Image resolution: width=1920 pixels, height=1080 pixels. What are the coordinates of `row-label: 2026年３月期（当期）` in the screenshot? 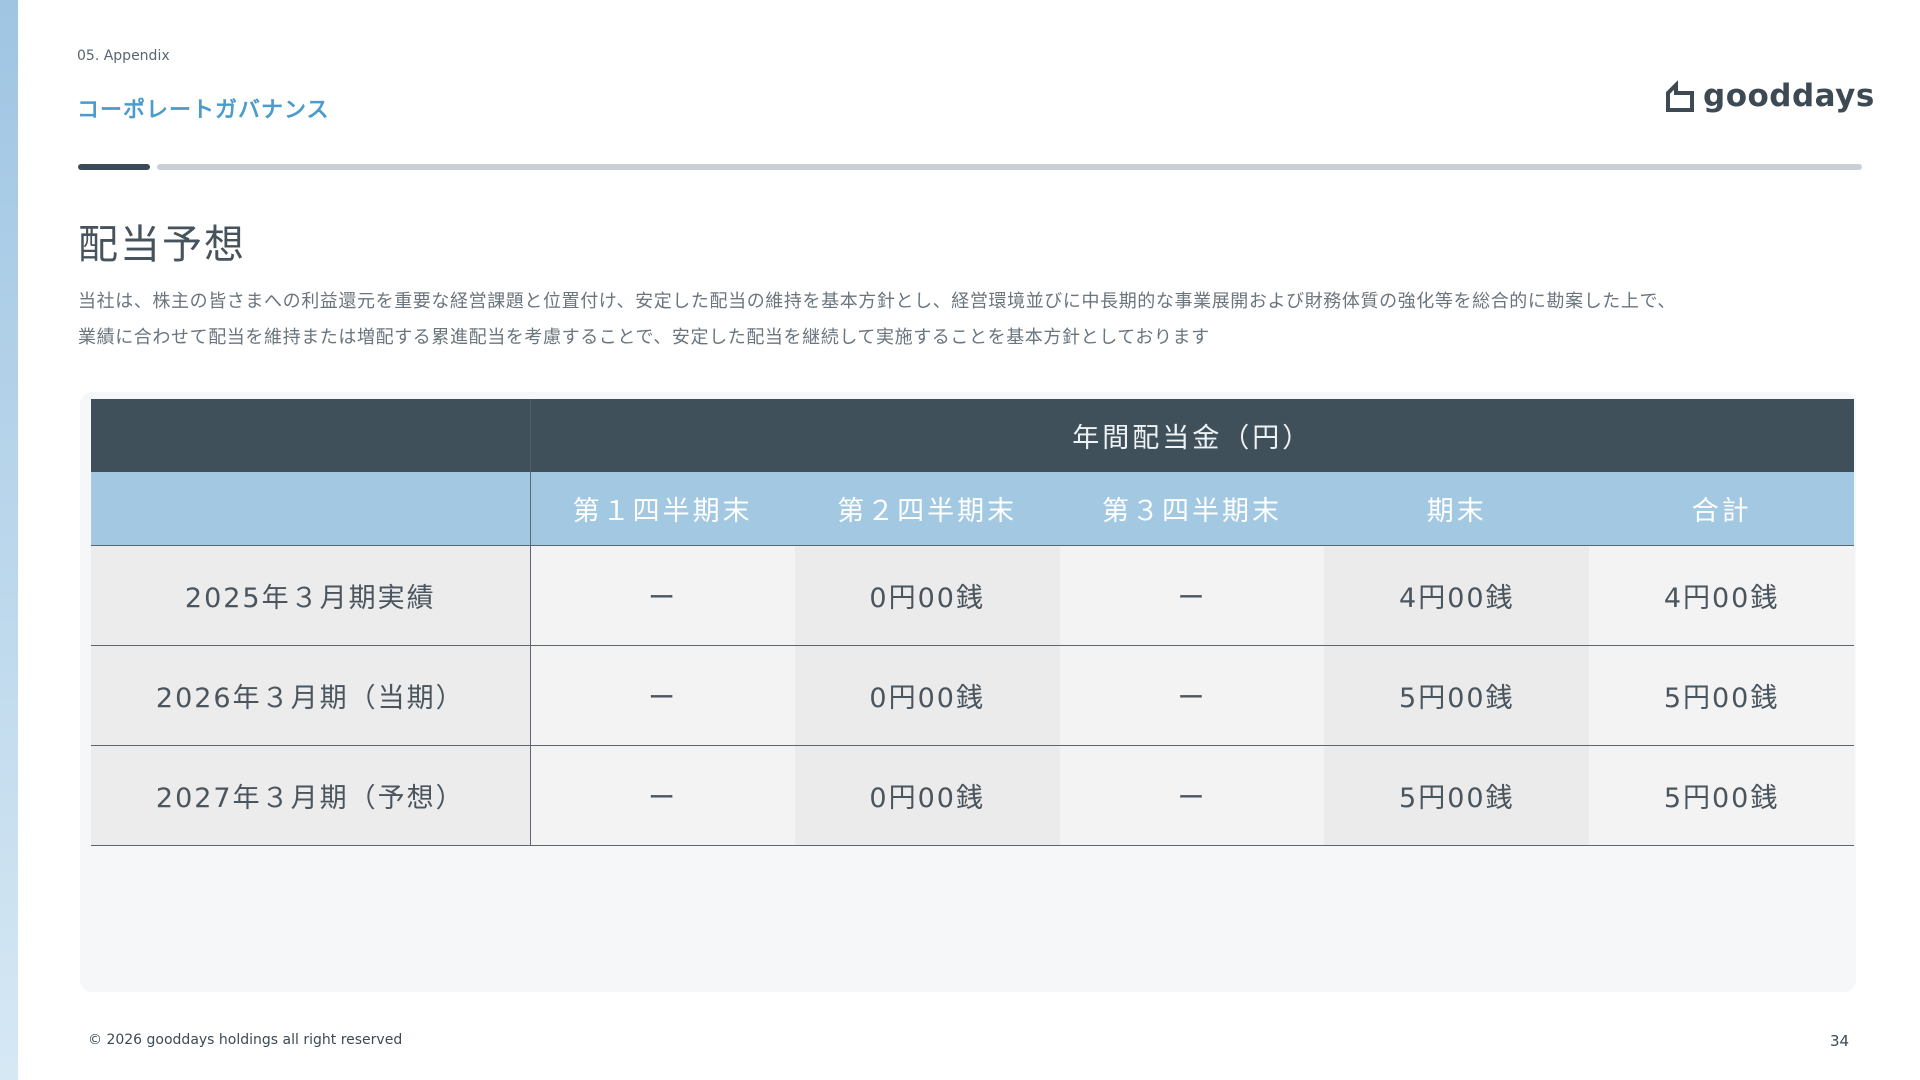 It's located at (311, 695).